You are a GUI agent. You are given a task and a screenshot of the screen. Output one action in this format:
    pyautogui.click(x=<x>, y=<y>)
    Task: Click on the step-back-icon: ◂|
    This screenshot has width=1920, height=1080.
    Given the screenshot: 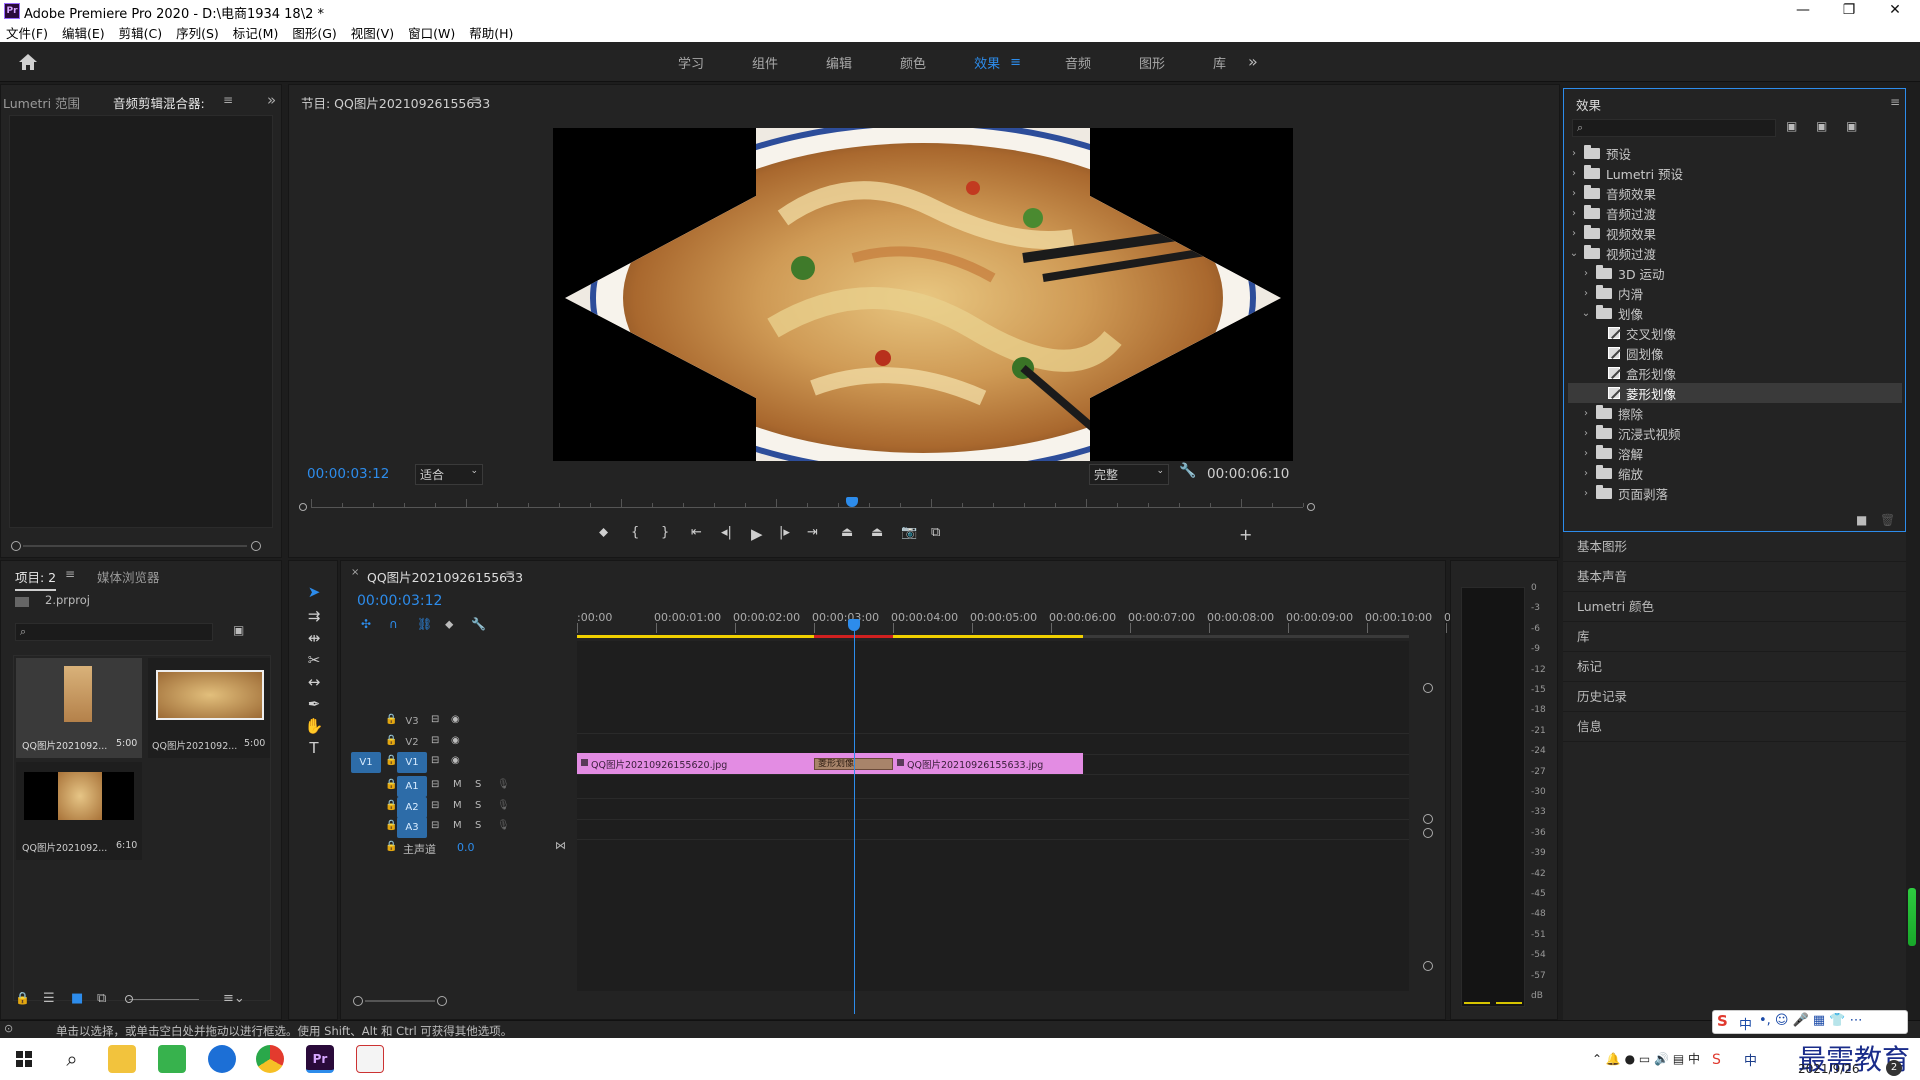 What is the action you would take?
    pyautogui.click(x=726, y=532)
    